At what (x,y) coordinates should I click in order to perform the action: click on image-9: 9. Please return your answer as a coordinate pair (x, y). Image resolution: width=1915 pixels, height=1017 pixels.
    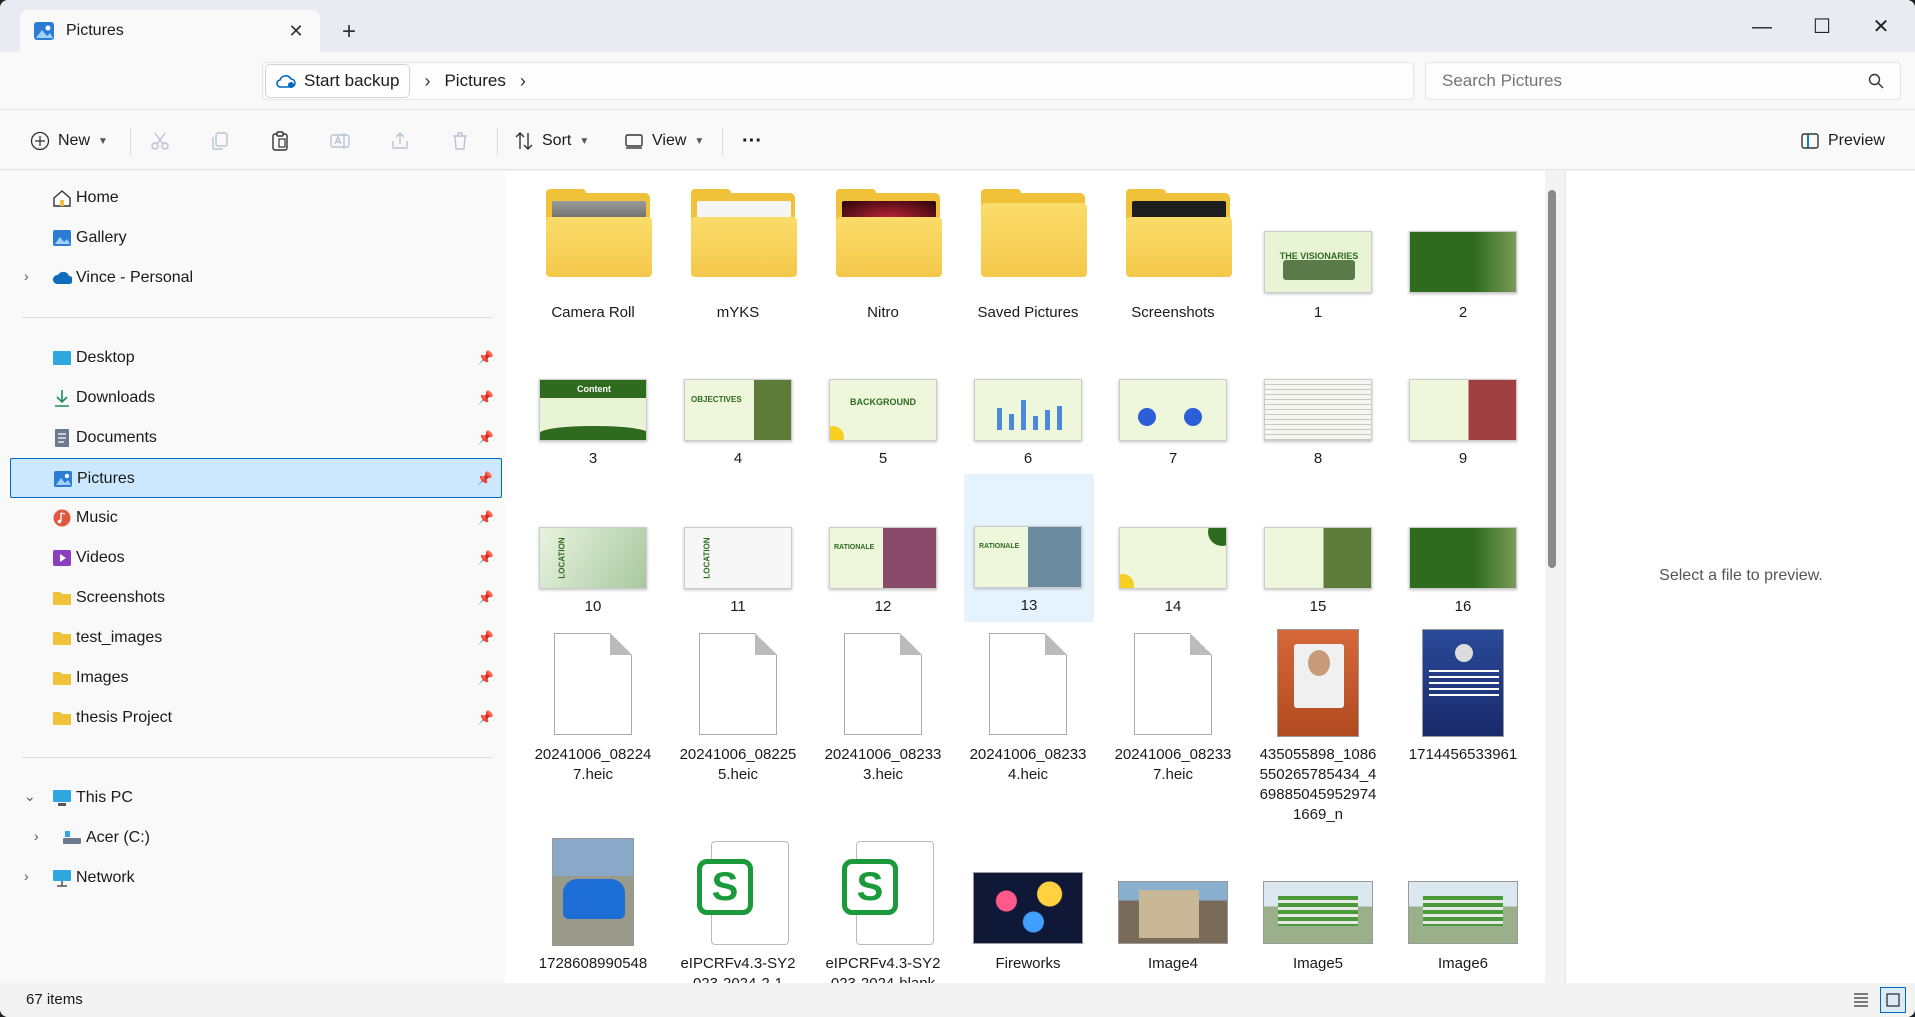
    Looking at the image, I should click on (1463, 407).